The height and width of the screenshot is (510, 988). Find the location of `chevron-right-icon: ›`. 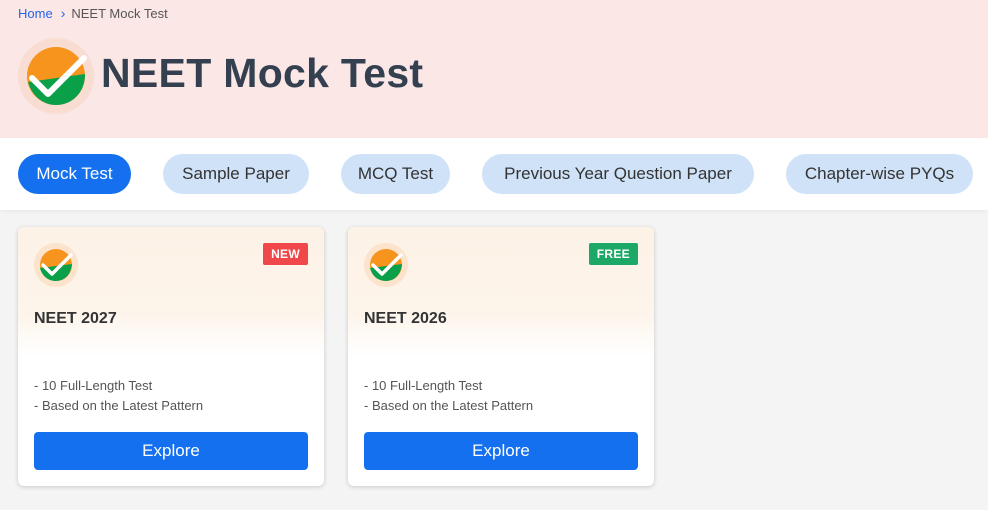

chevron-right-icon: › is located at coordinates (63, 13).